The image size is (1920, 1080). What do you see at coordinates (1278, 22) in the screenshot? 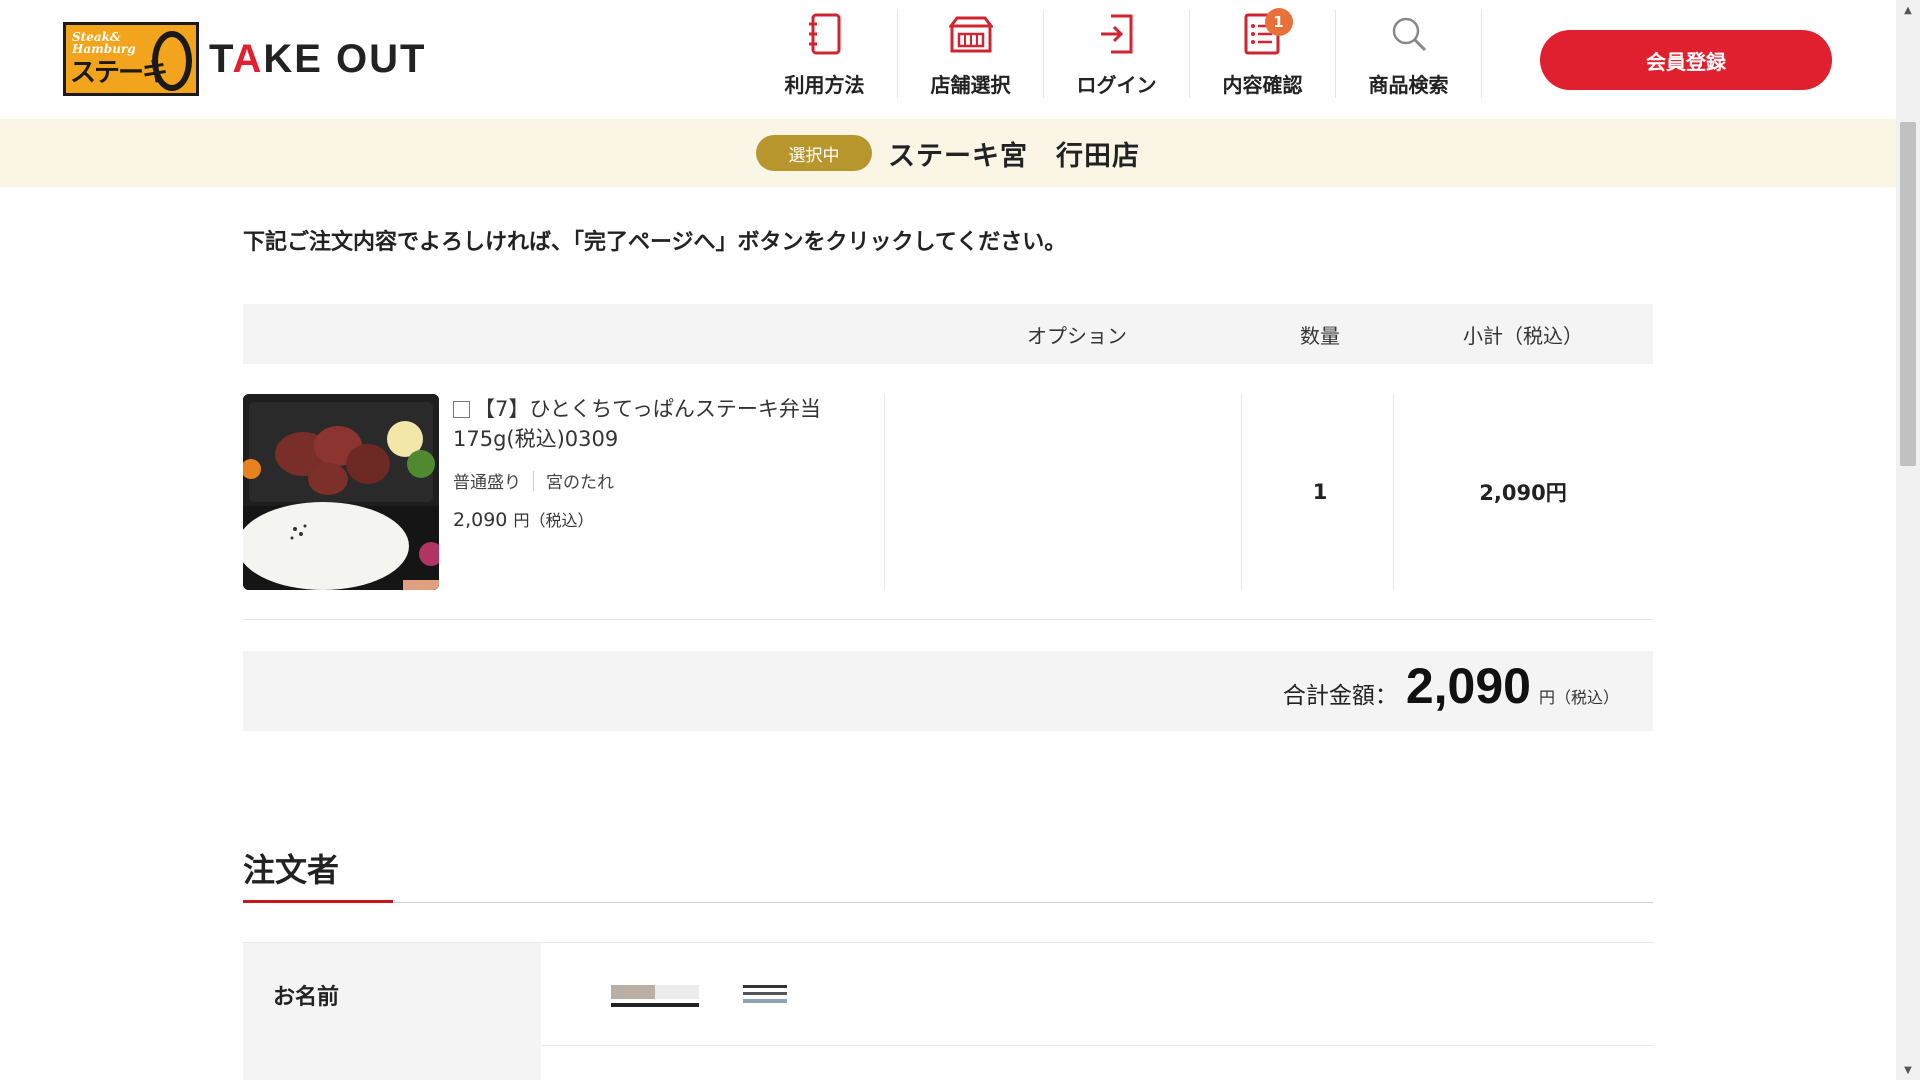
I see `cart-count-badge: 1` at bounding box center [1278, 22].